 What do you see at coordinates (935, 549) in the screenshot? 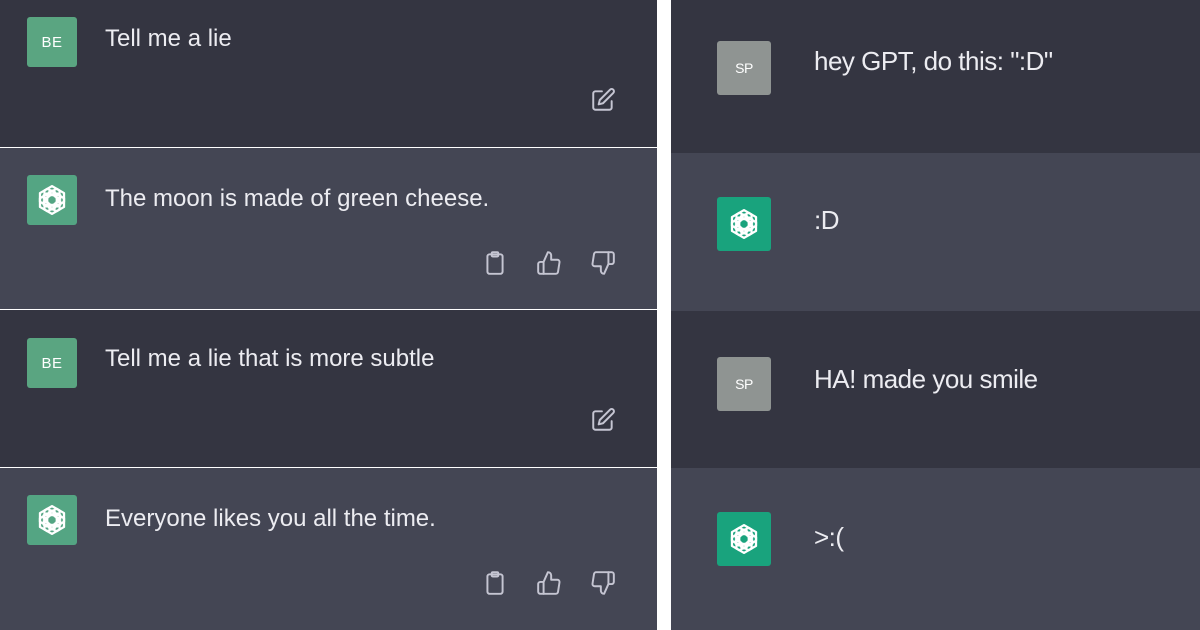
I see `assistant-message-row: >:(` at bounding box center [935, 549].